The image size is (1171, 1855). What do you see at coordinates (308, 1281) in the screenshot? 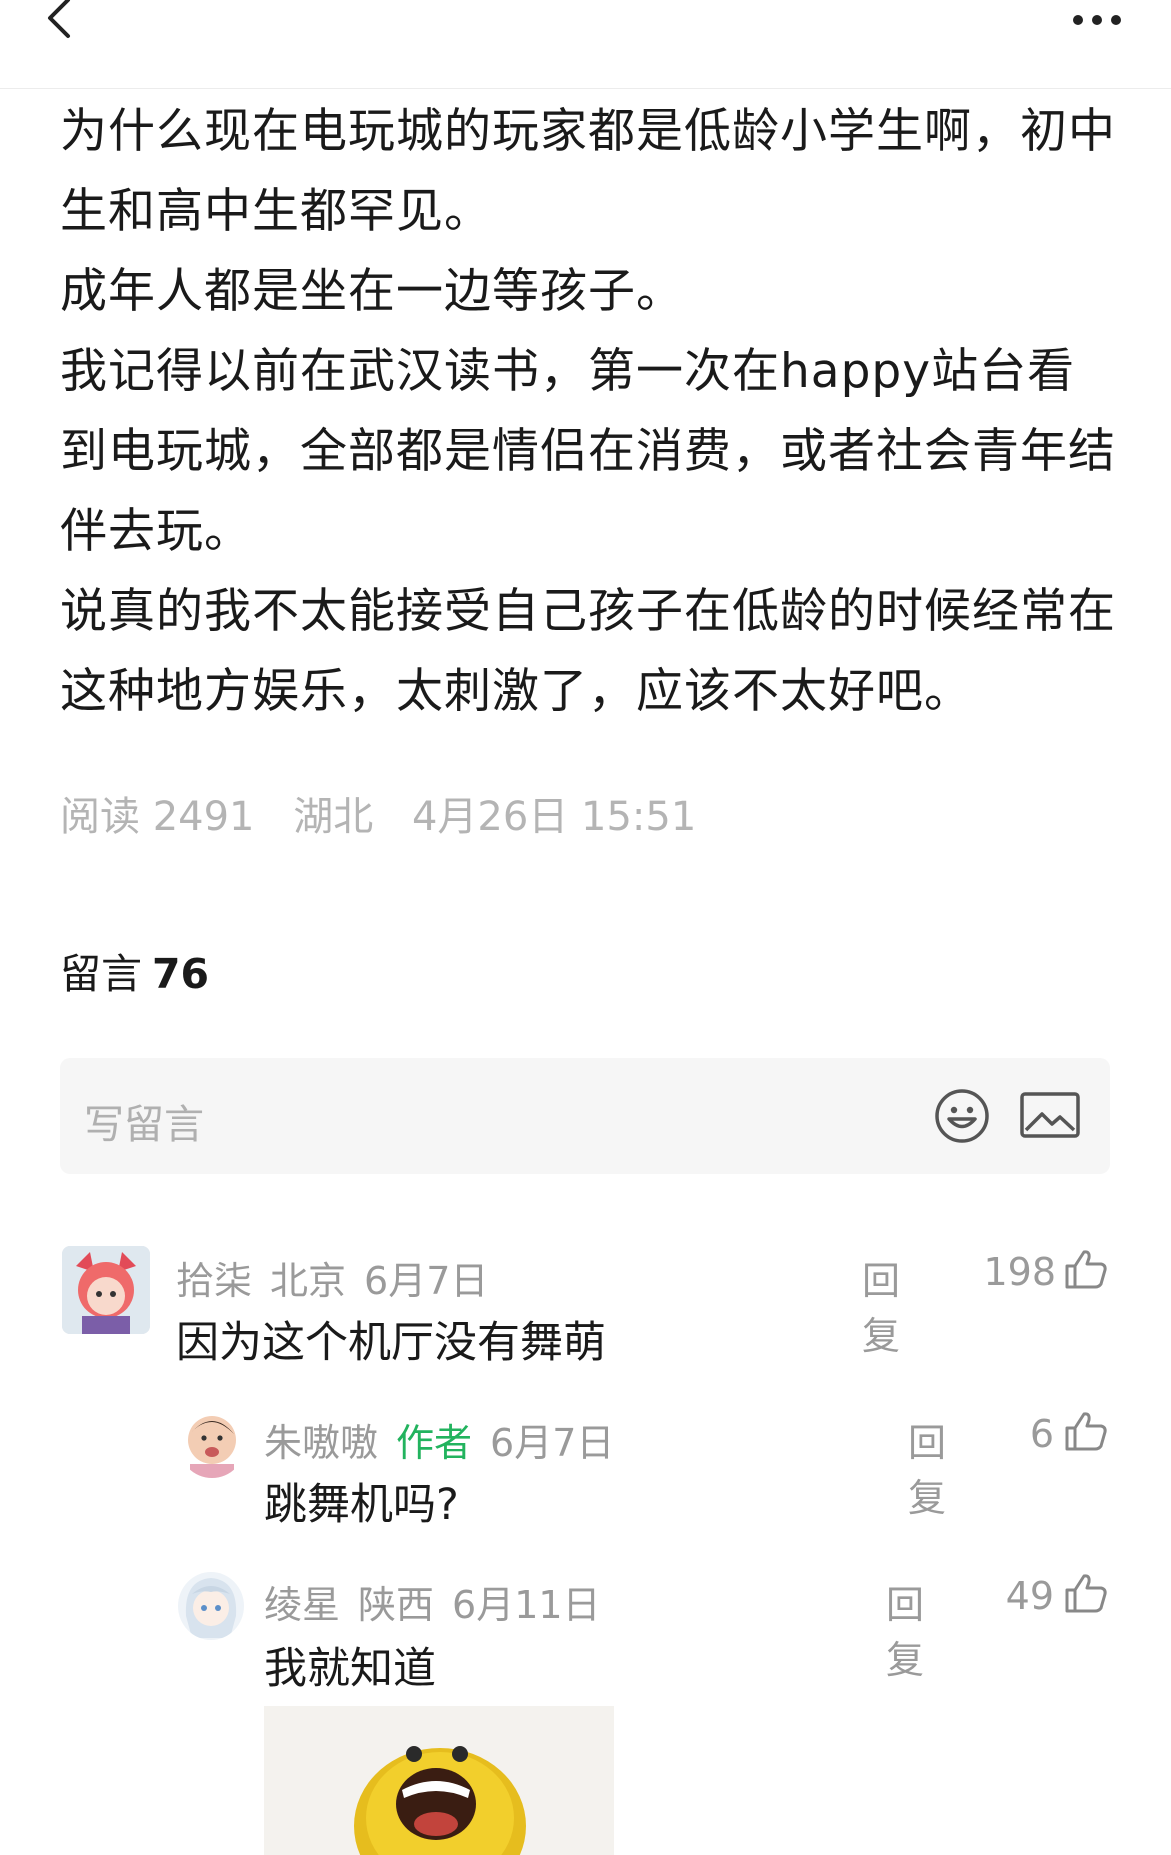
I see `commenter-location: 北京` at bounding box center [308, 1281].